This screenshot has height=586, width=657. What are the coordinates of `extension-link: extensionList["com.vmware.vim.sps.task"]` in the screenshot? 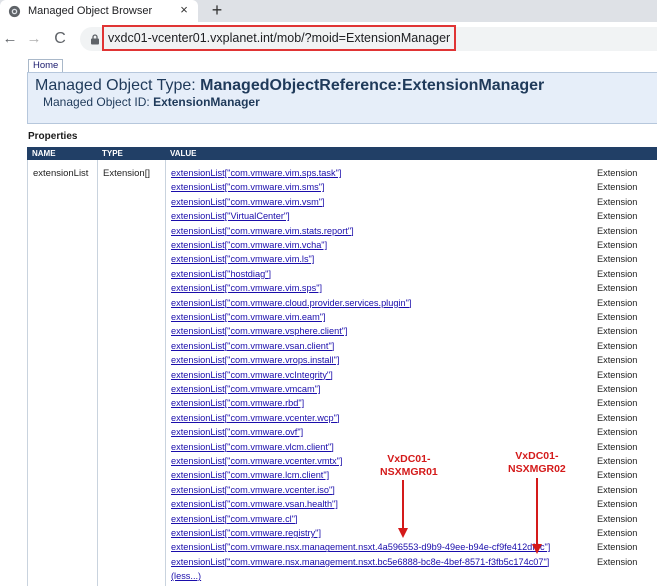 It's located at (256, 173).